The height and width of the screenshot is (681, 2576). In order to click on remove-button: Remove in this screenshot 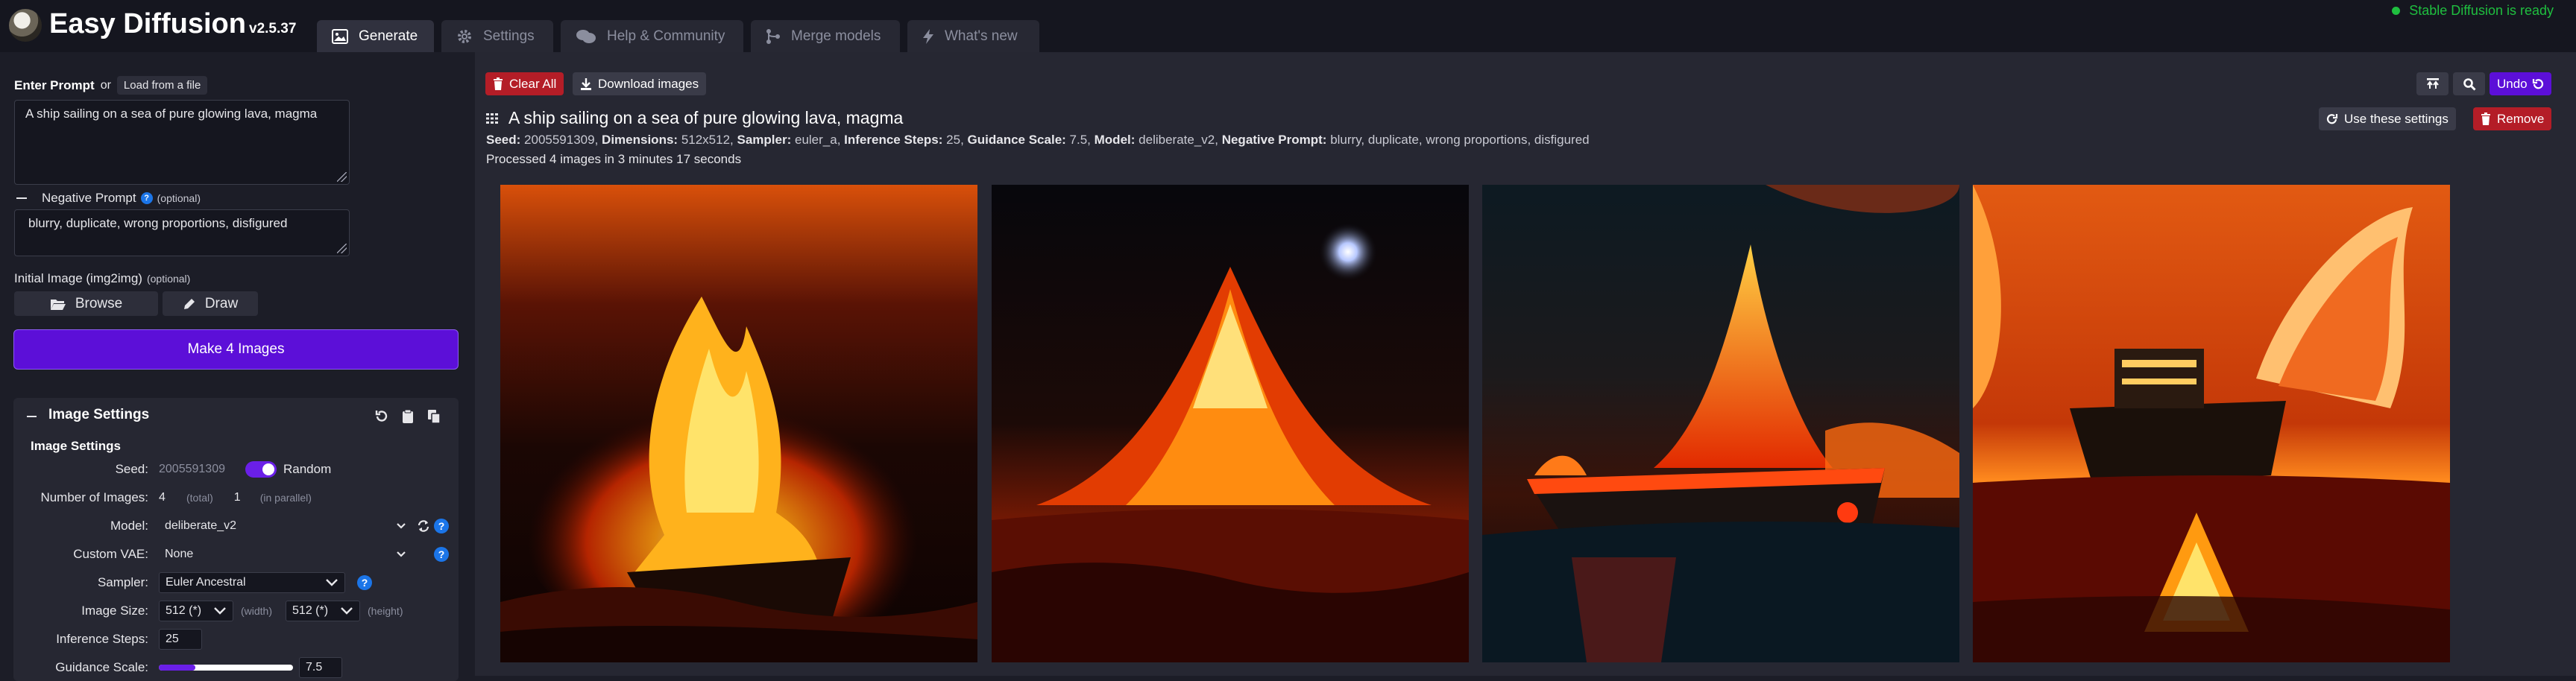, I will do `click(2512, 118)`.